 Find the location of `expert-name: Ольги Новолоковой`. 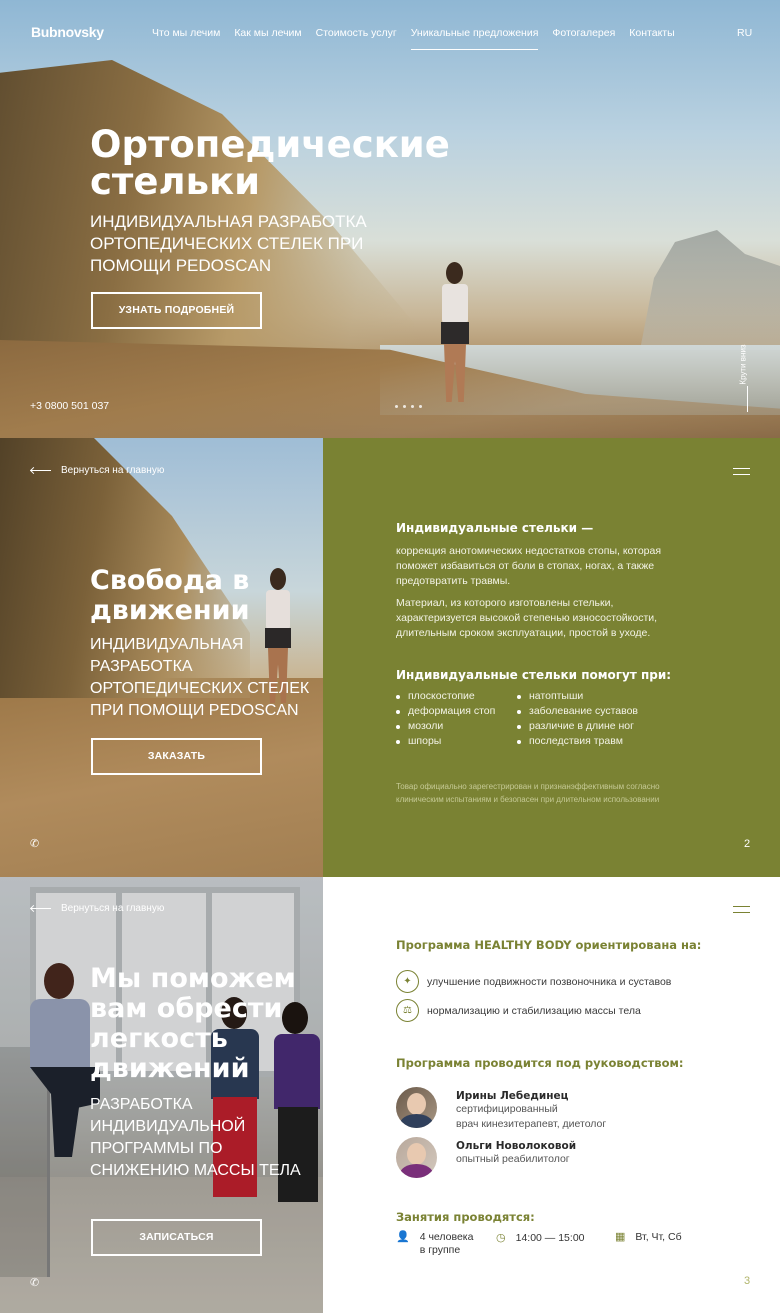

expert-name: Ольги Новолоковой is located at coordinates (516, 1146).